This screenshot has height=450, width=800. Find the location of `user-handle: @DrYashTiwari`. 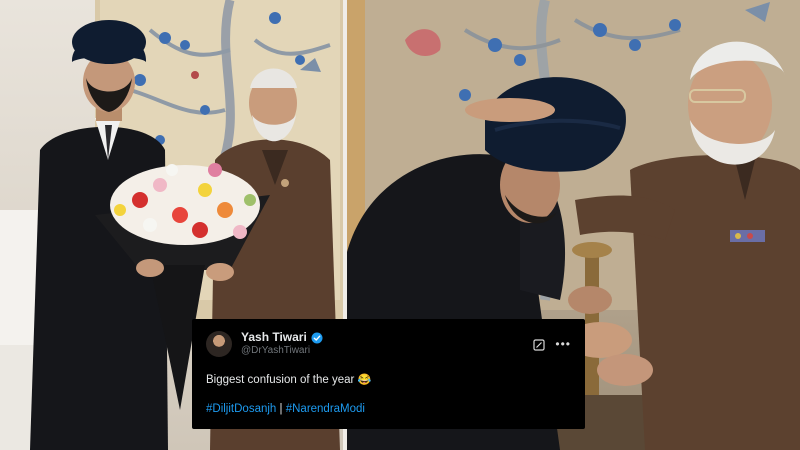

user-handle: @DrYashTiwari is located at coordinates (282, 350).